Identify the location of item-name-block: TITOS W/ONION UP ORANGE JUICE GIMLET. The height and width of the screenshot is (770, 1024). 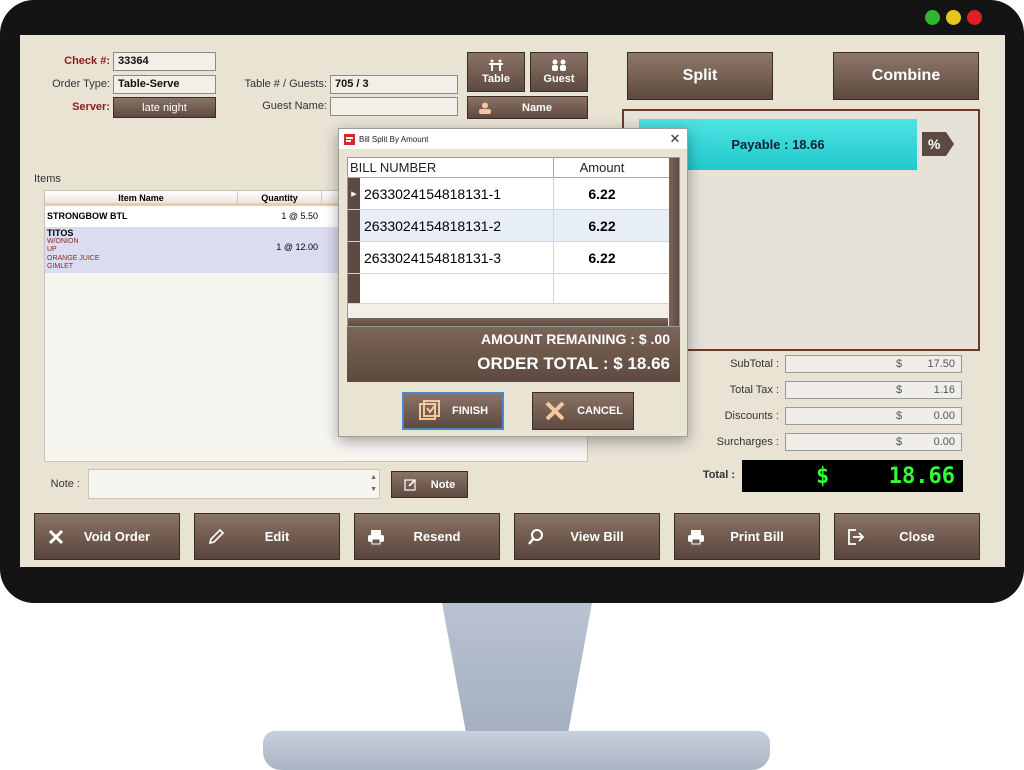
(141, 250).